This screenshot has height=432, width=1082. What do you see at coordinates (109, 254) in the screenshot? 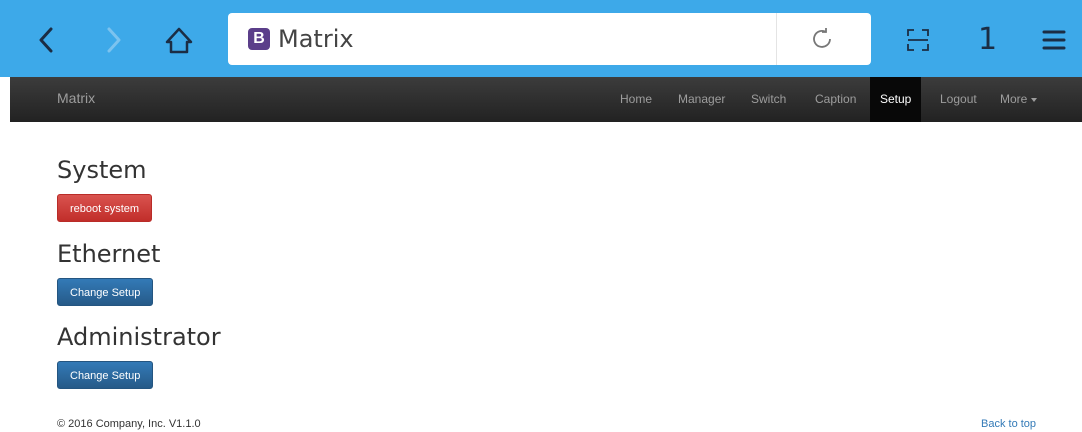
I see `section-title-ethernet: Ethernet` at bounding box center [109, 254].